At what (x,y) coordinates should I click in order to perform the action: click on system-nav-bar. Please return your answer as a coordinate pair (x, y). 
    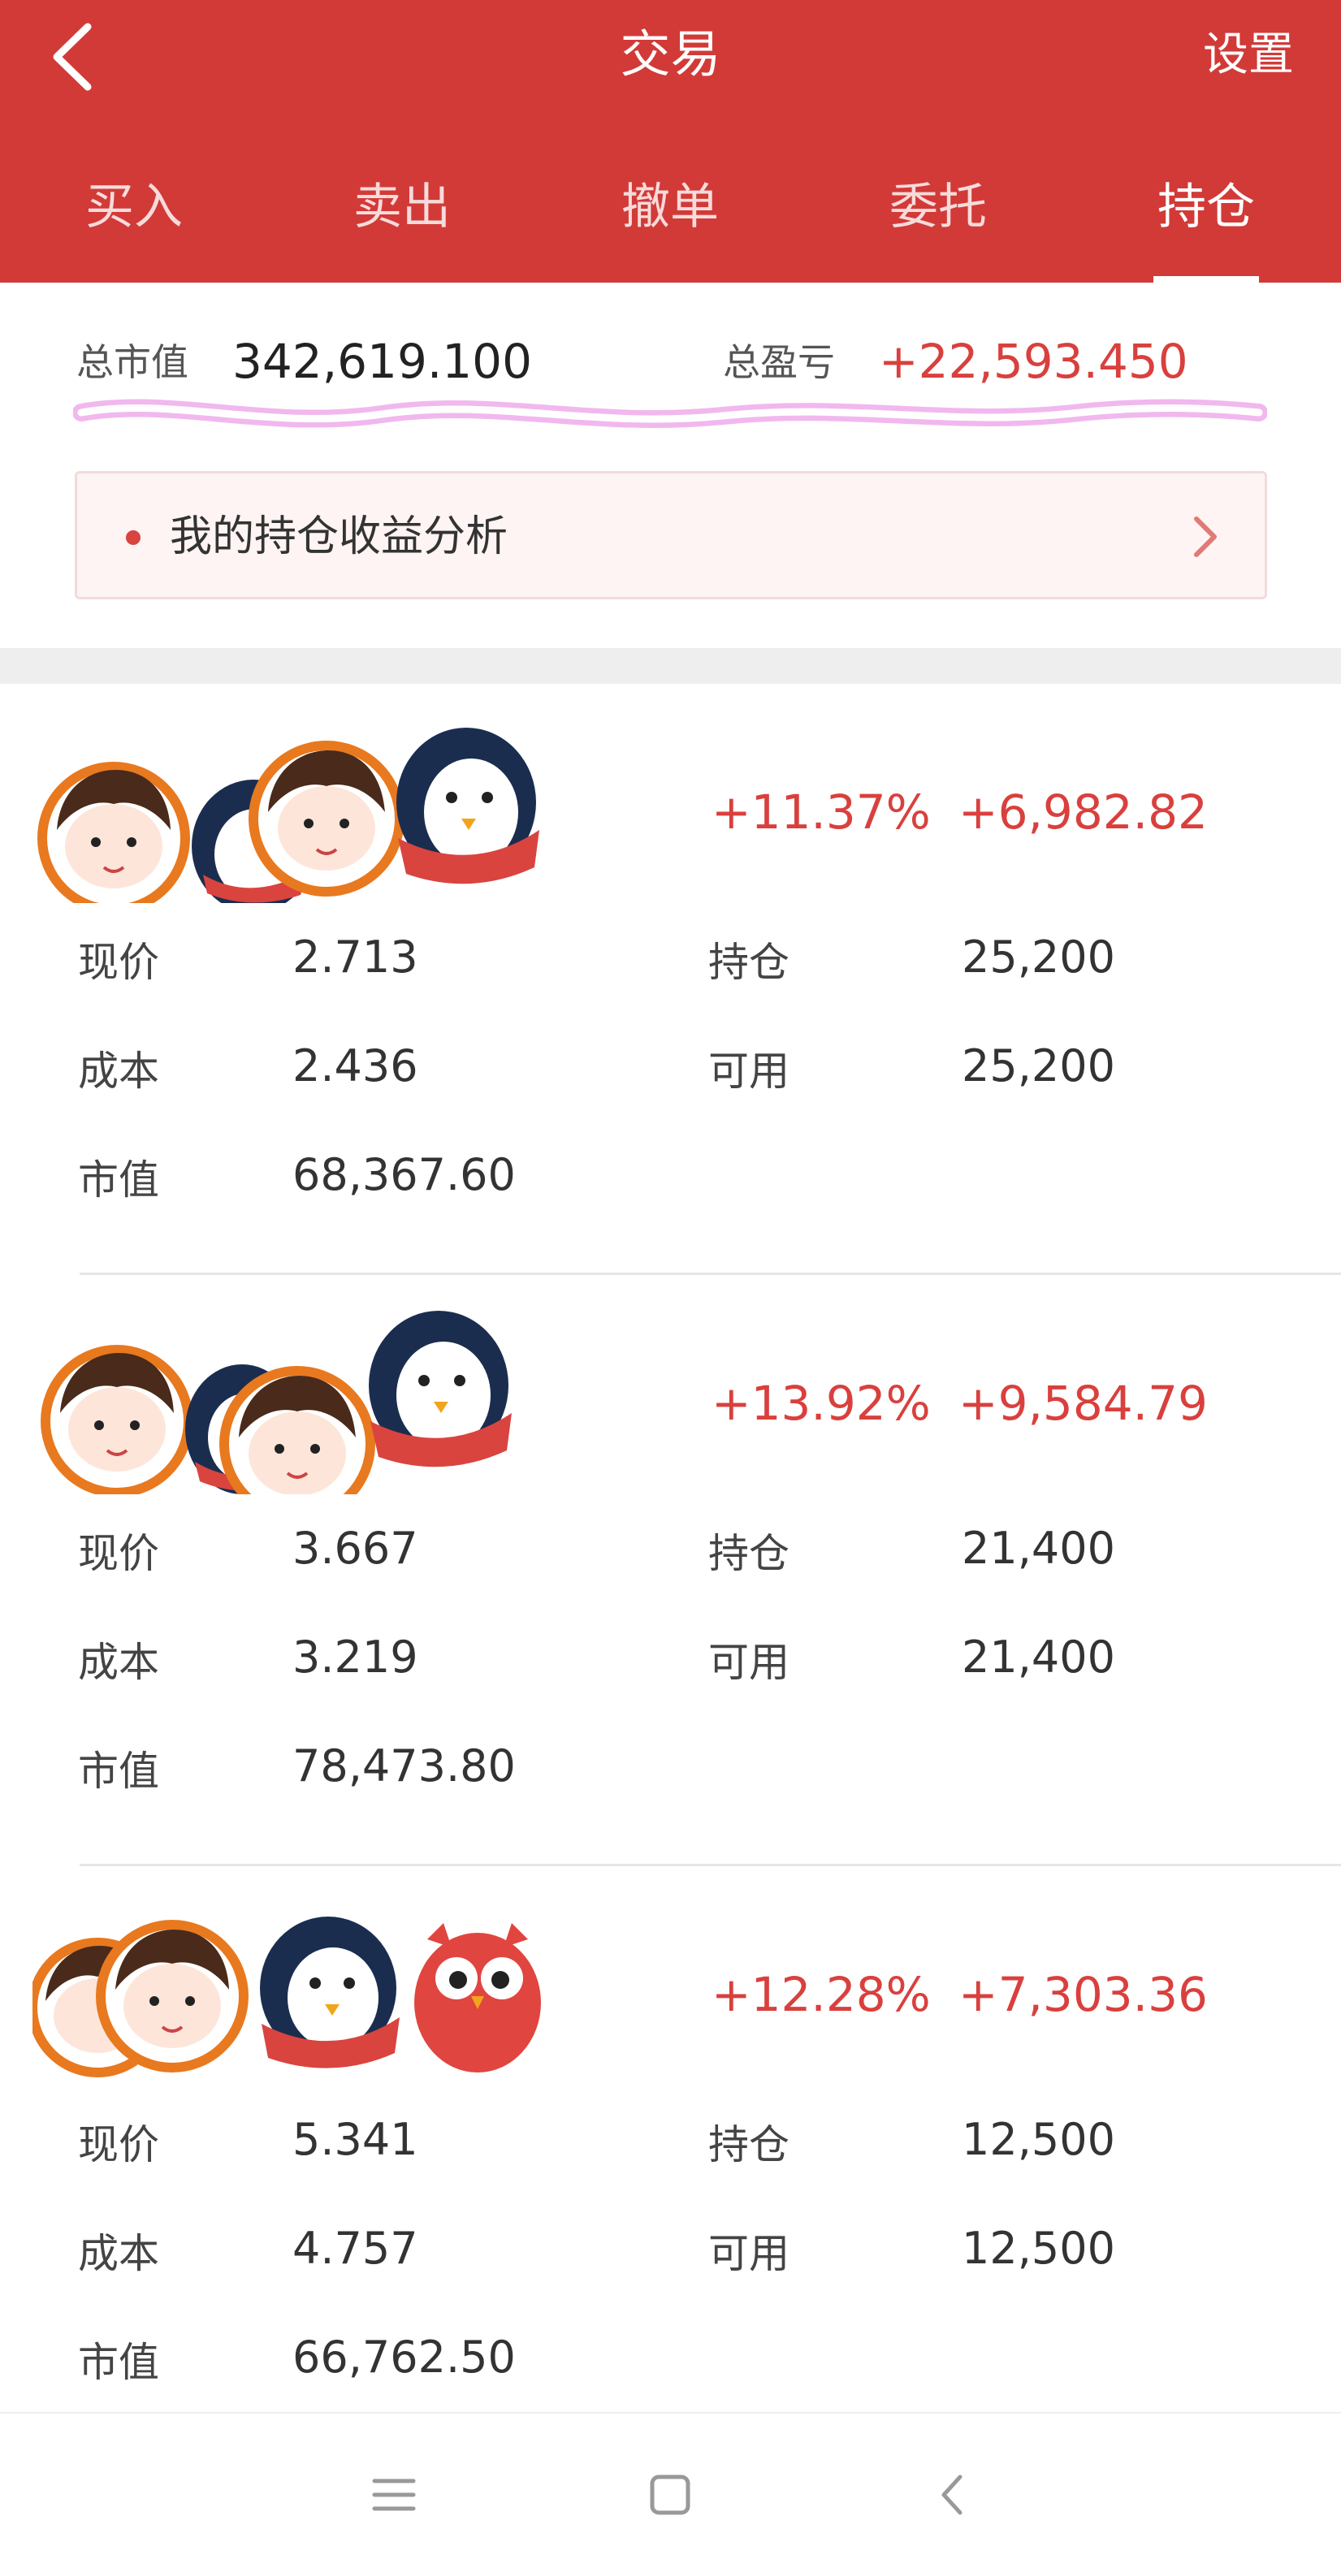
    Looking at the image, I should click on (670, 2494).